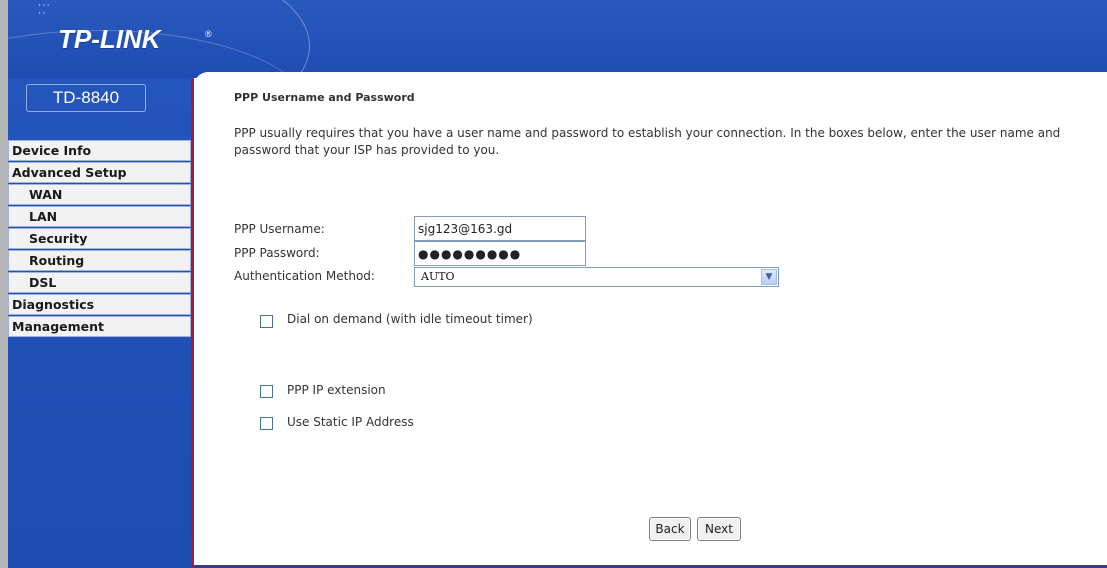 This screenshot has width=1107, height=568. What do you see at coordinates (719, 529) in the screenshot?
I see `next-button: Next` at bounding box center [719, 529].